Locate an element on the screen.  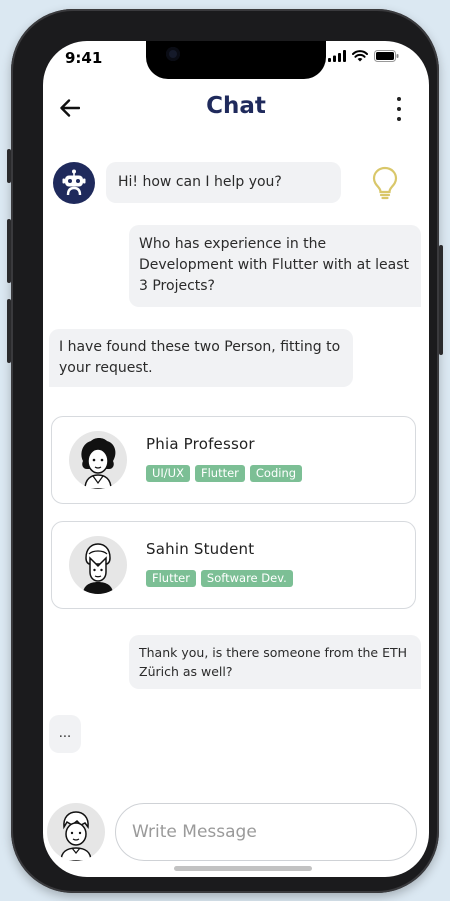
bot-avatar is located at coordinates (74, 183).